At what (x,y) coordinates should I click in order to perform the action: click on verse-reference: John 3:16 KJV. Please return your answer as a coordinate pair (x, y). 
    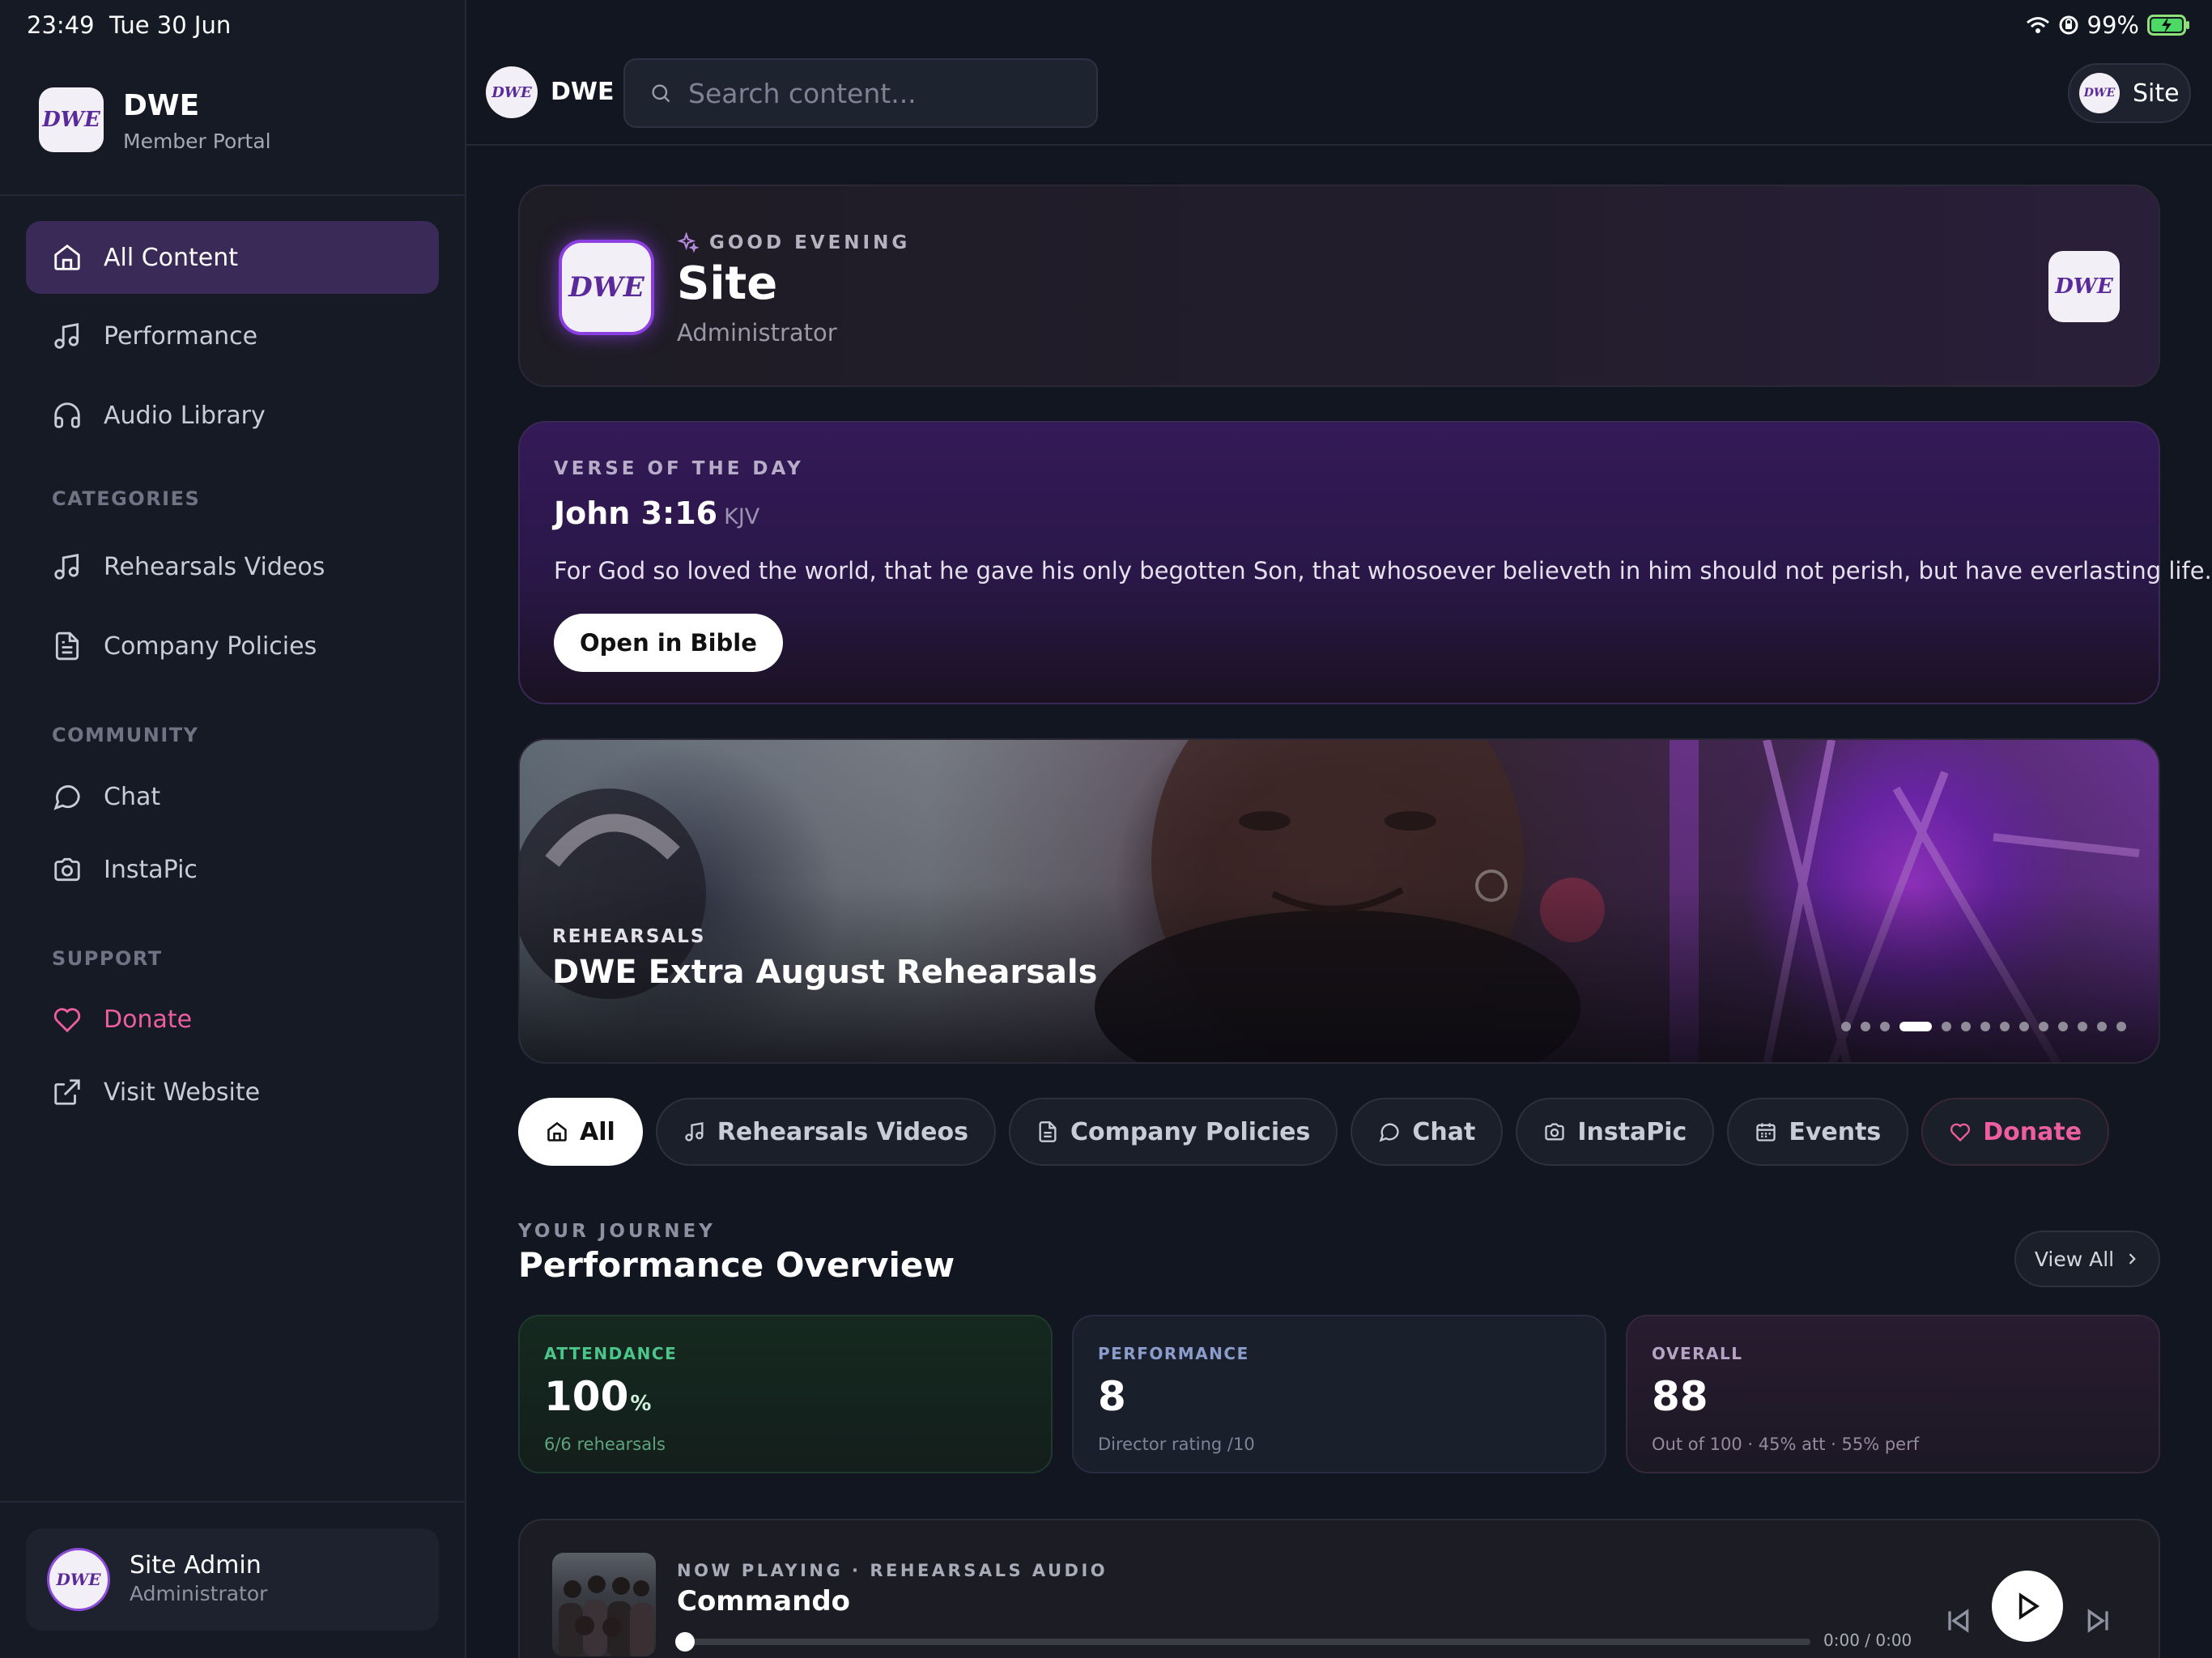
    Looking at the image, I should click on (657, 513).